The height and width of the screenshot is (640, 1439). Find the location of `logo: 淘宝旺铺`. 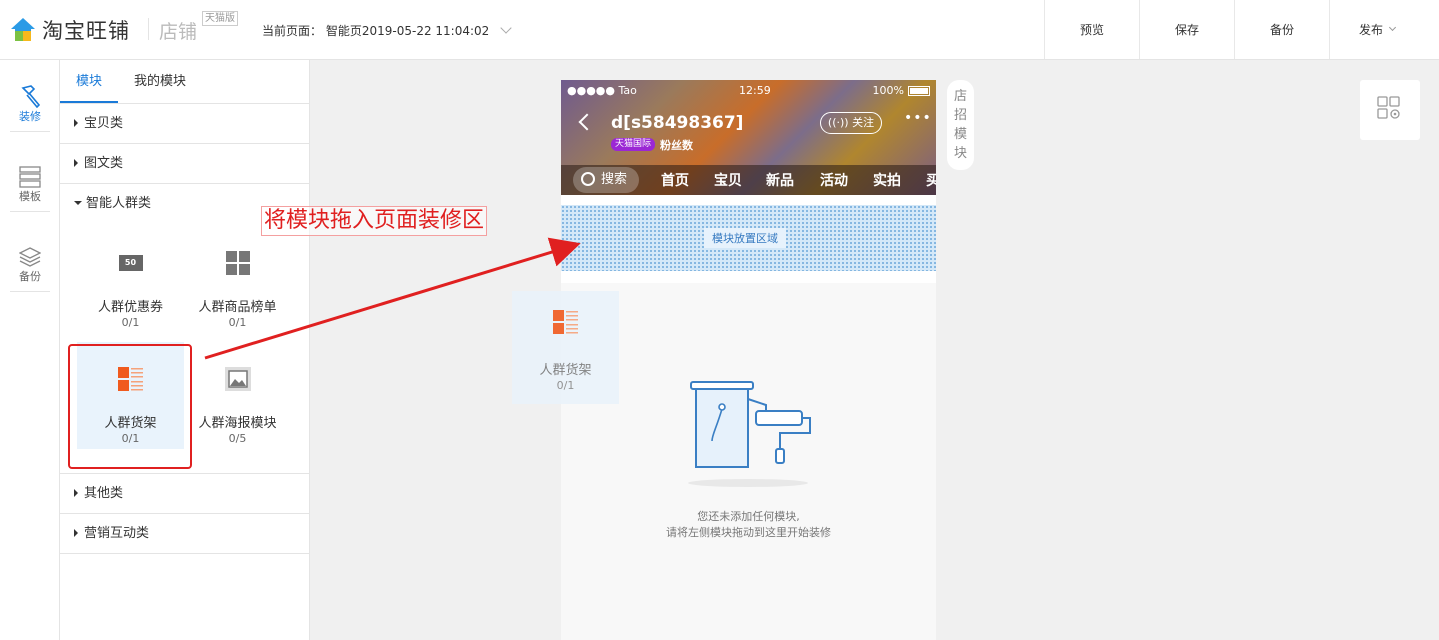

logo: 淘宝旺铺 is located at coordinates (70, 30).